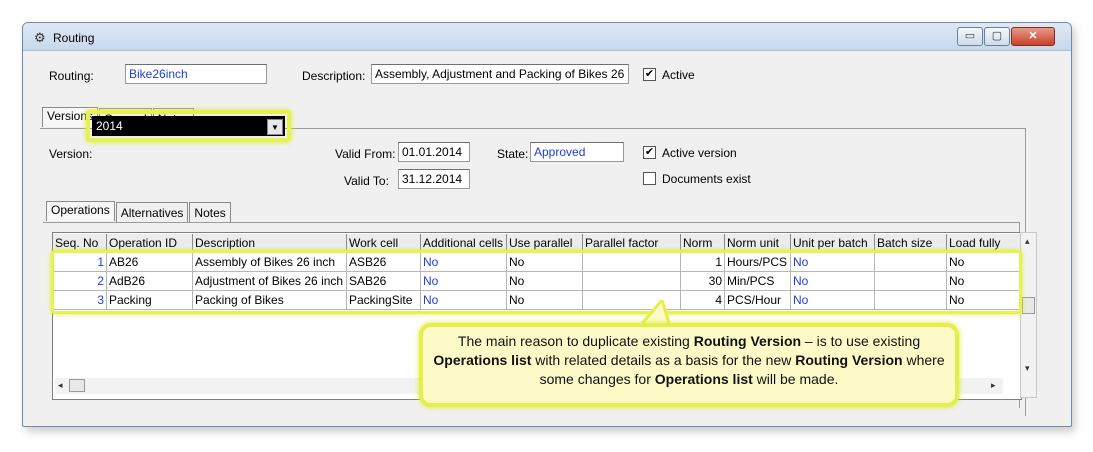 The height and width of the screenshot is (452, 1093). Describe the element at coordinates (109, 126) in the screenshot. I see `version-value: 2014` at that location.